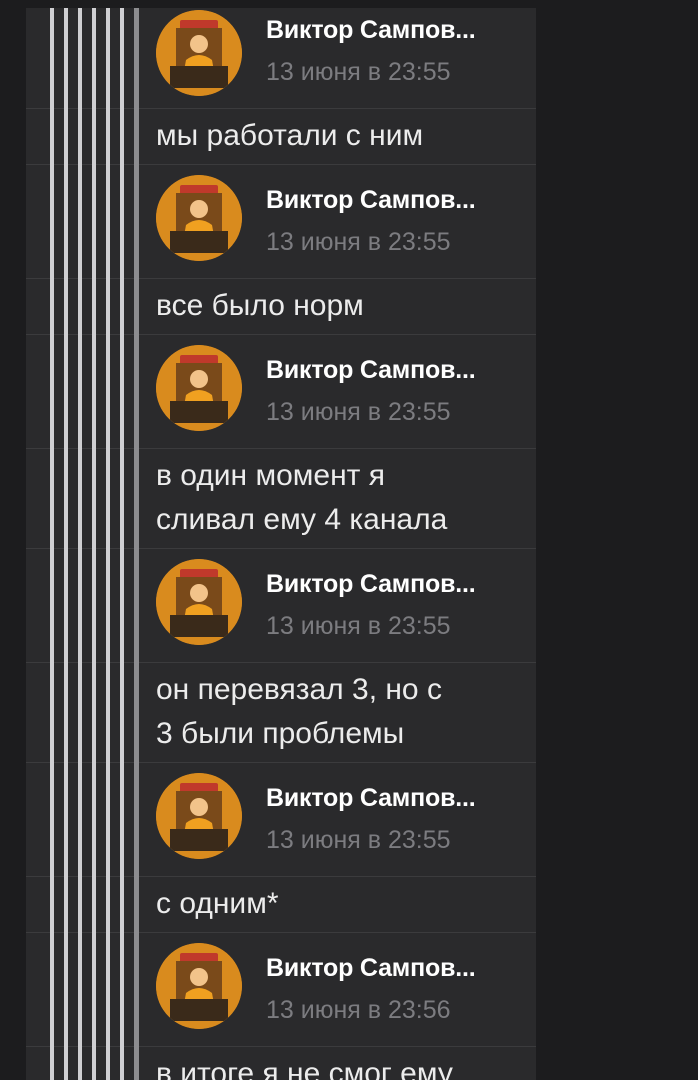  Describe the element at coordinates (281, 905) in the screenshot. I see `comment-body: с одним*` at that location.